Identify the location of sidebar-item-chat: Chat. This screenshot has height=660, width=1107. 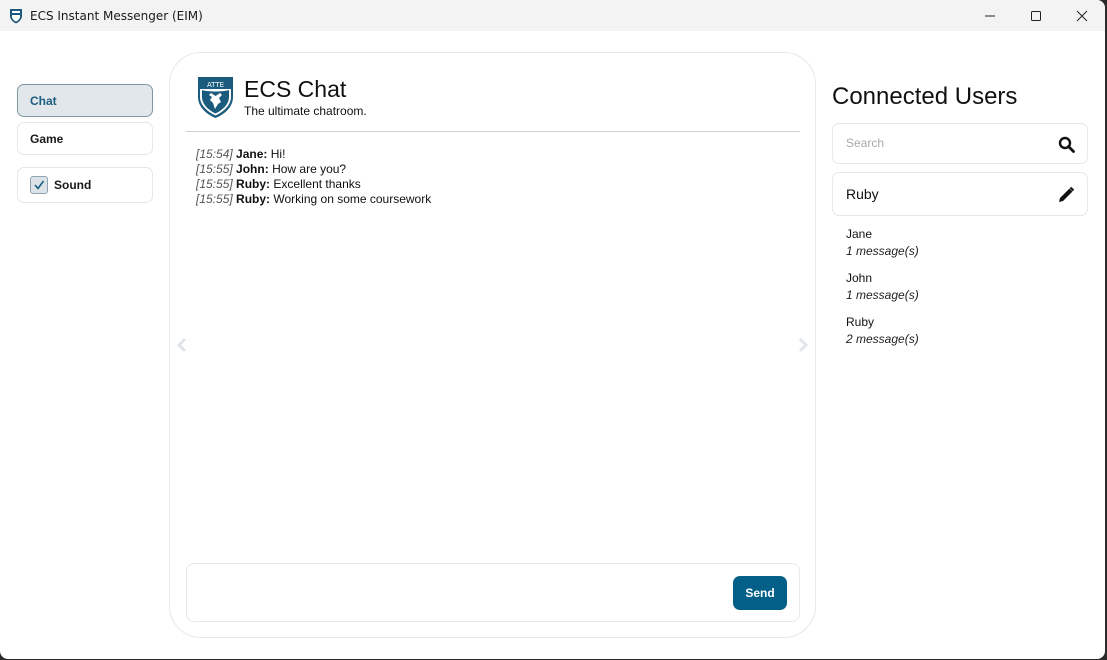
(85, 100).